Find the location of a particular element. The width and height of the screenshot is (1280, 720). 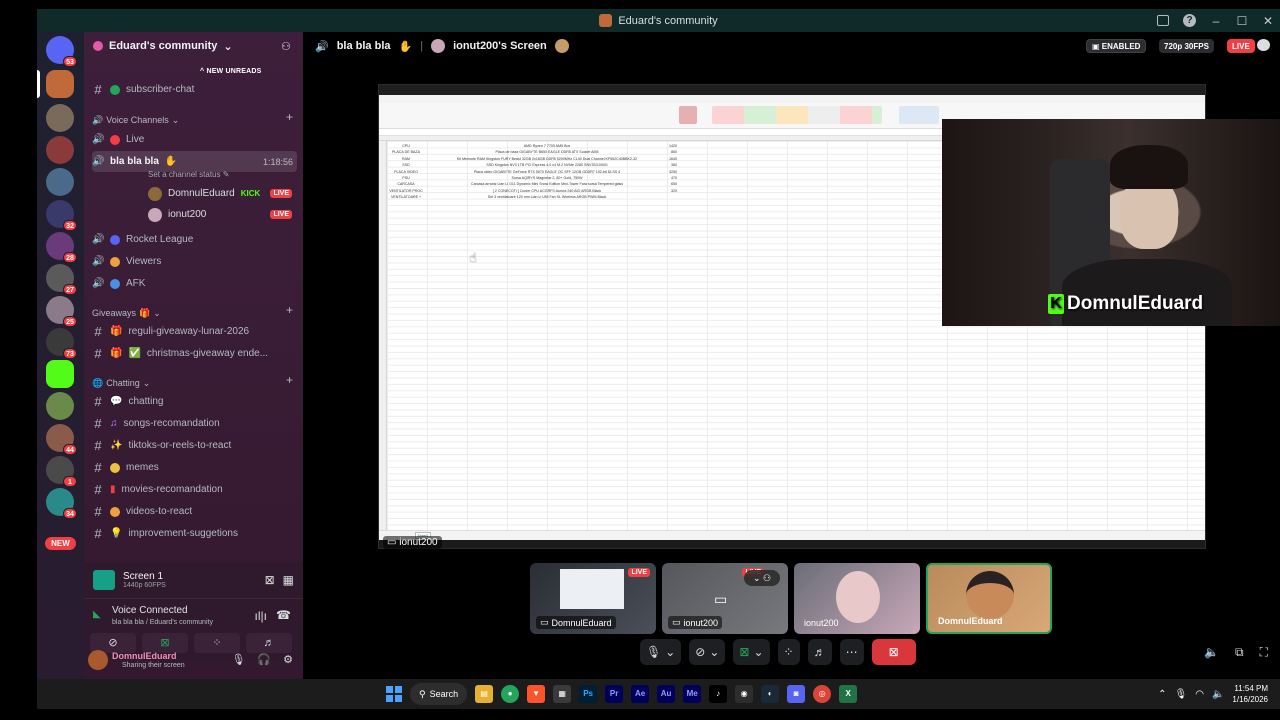

voice-channel-afk: 🔊 AFK is located at coordinates (194, 283).